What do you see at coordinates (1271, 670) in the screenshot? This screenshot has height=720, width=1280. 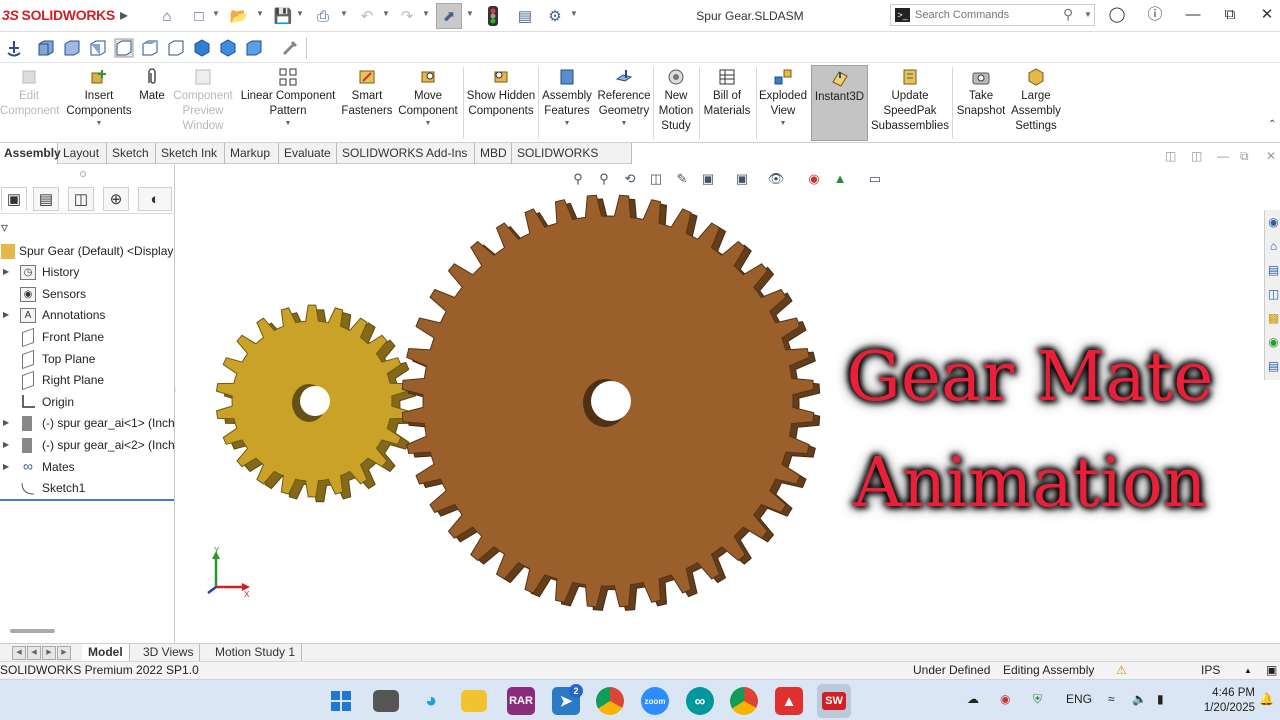 I see `status-more-icon: ▣` at bounding box center [1271, 670].